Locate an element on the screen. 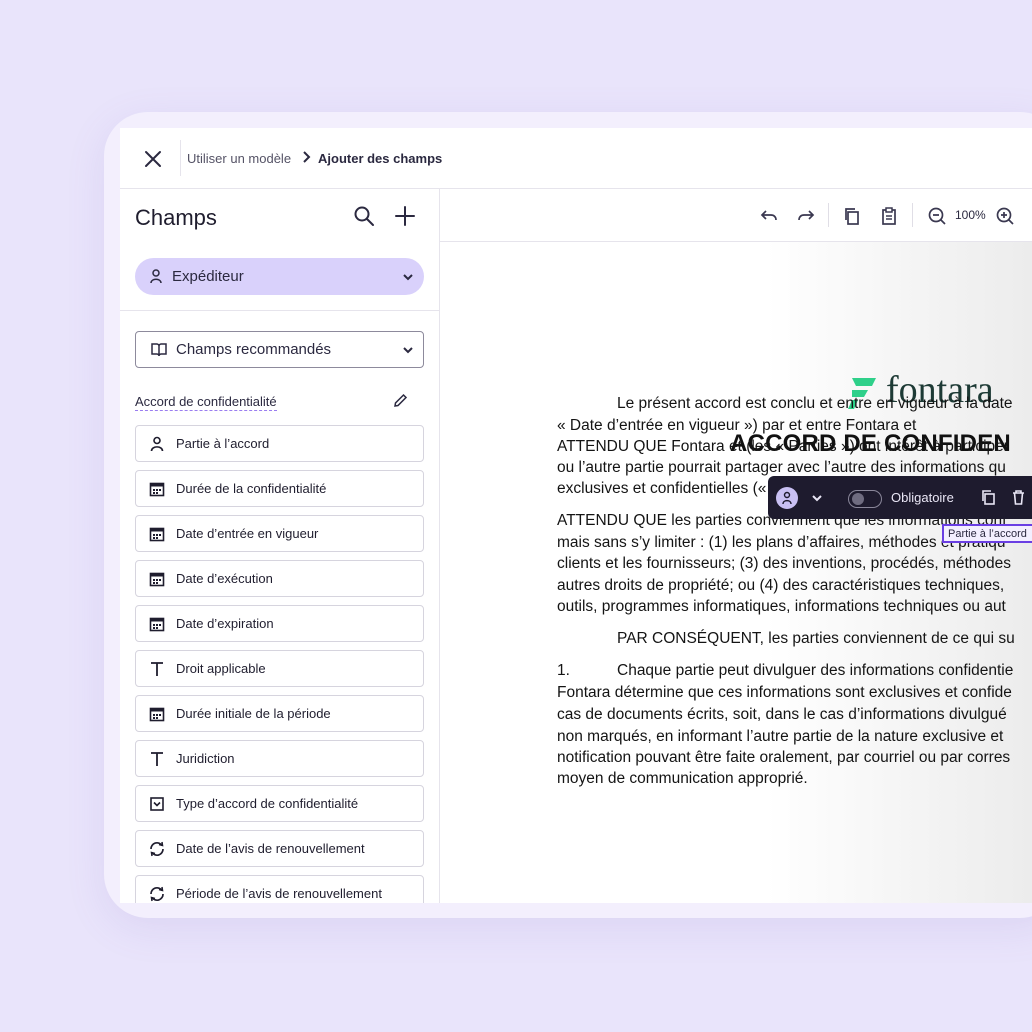 This screenshot has height=1032, width=1032. document-toolbar: 100% is located at coordinates (736, 215).